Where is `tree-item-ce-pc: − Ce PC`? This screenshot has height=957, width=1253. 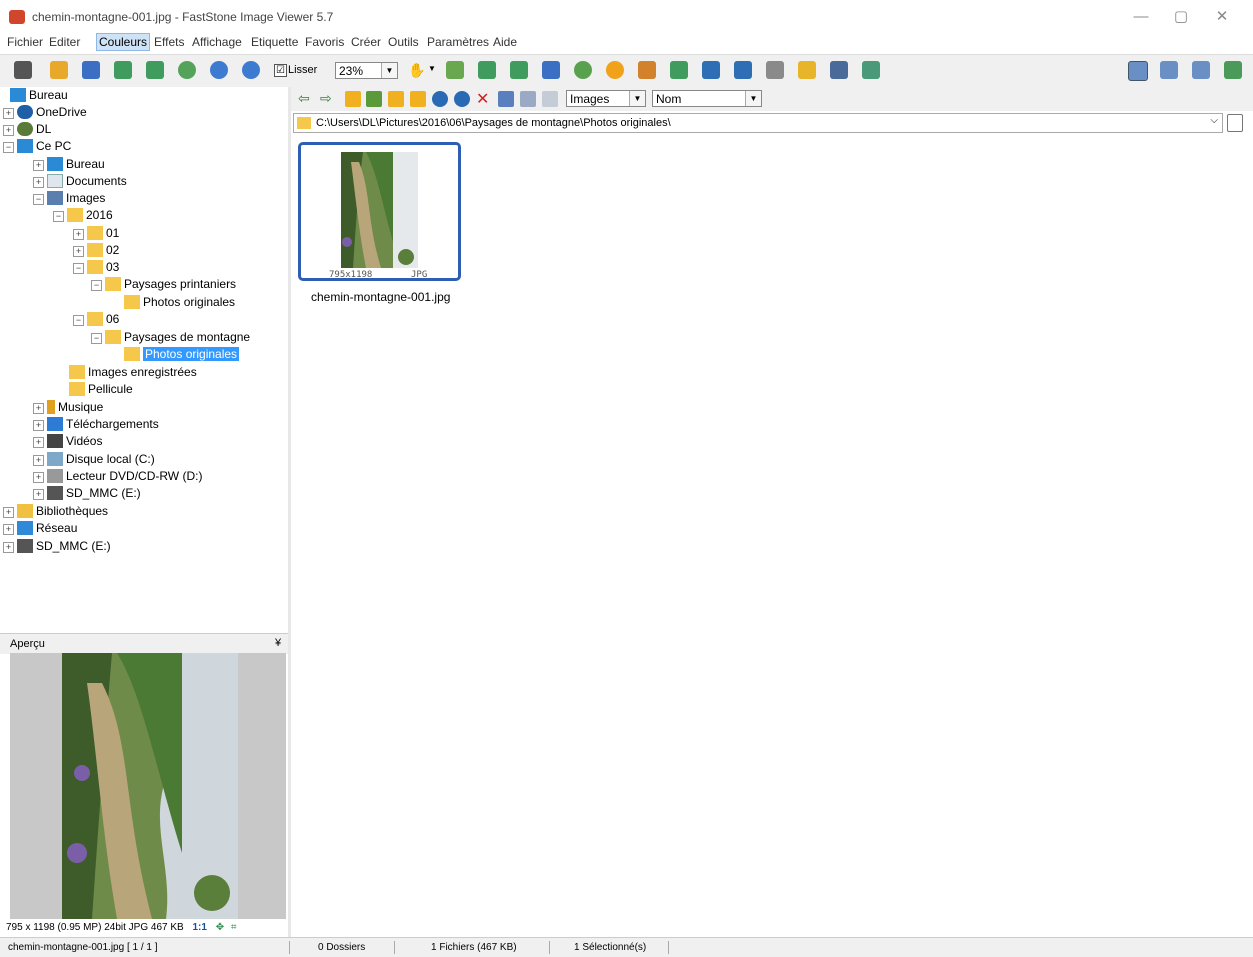
tree-item-ce-pc: − Ce PC is located at coordinates (37, 146).